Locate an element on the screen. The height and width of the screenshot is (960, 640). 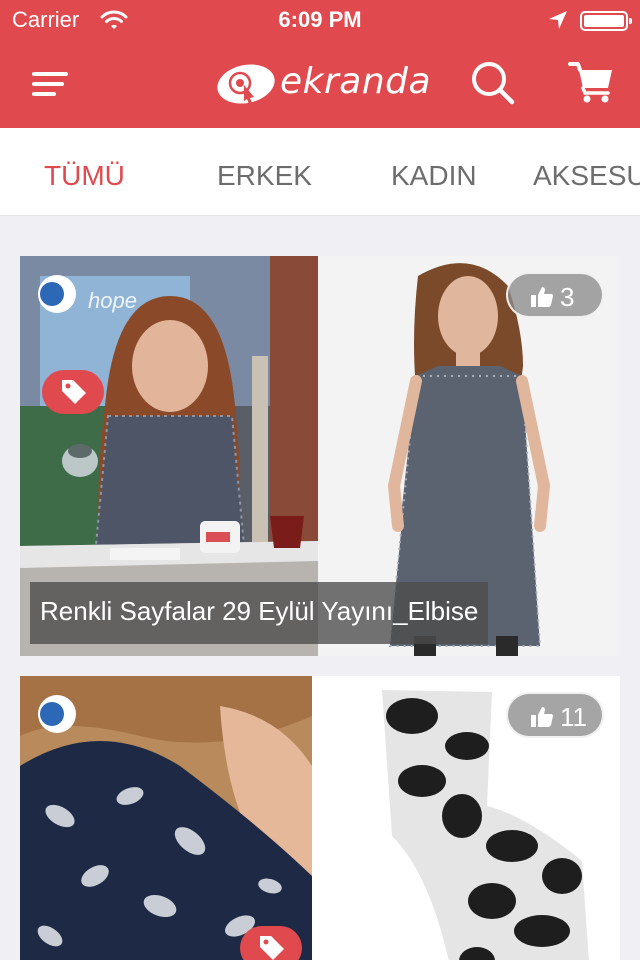
status-time: 6:09 PM is located at coordinates (320, 19).